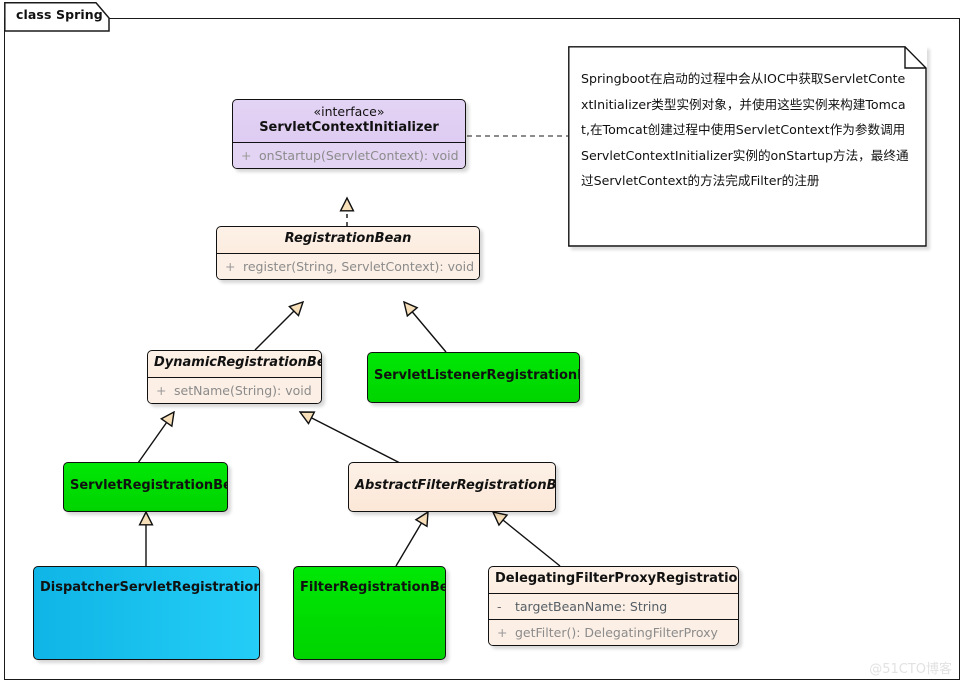 The height and width of the screenshot is (686, 966). Describe the element at coordinates (372, 587) in the screenshot. I see `class-name-filterregistrationbean: FilterRegistrationBean` at that location.